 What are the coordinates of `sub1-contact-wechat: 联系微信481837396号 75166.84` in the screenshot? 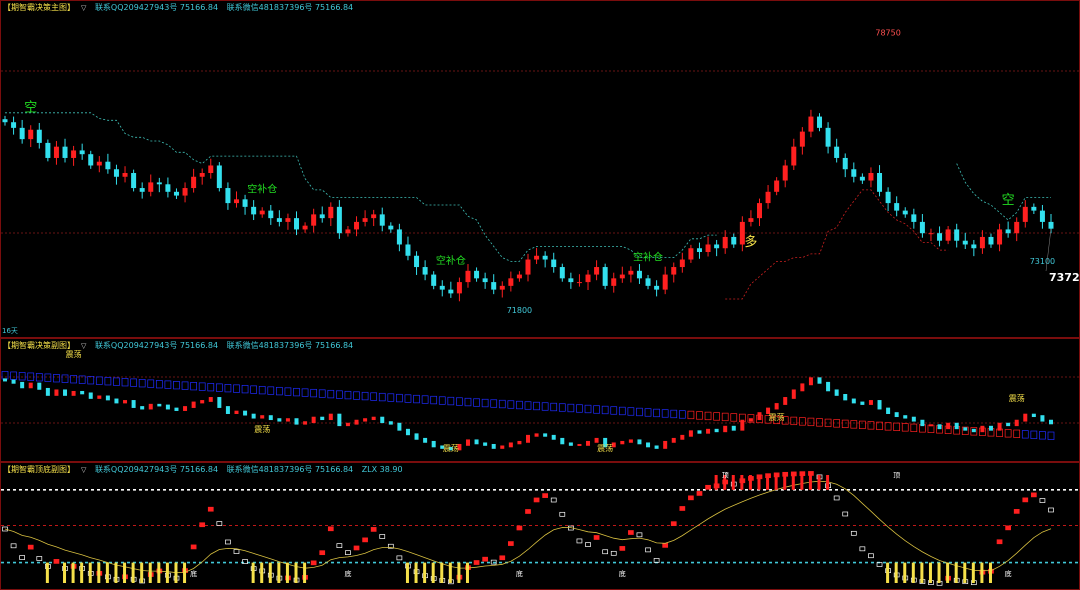 It's located at (290, 345).